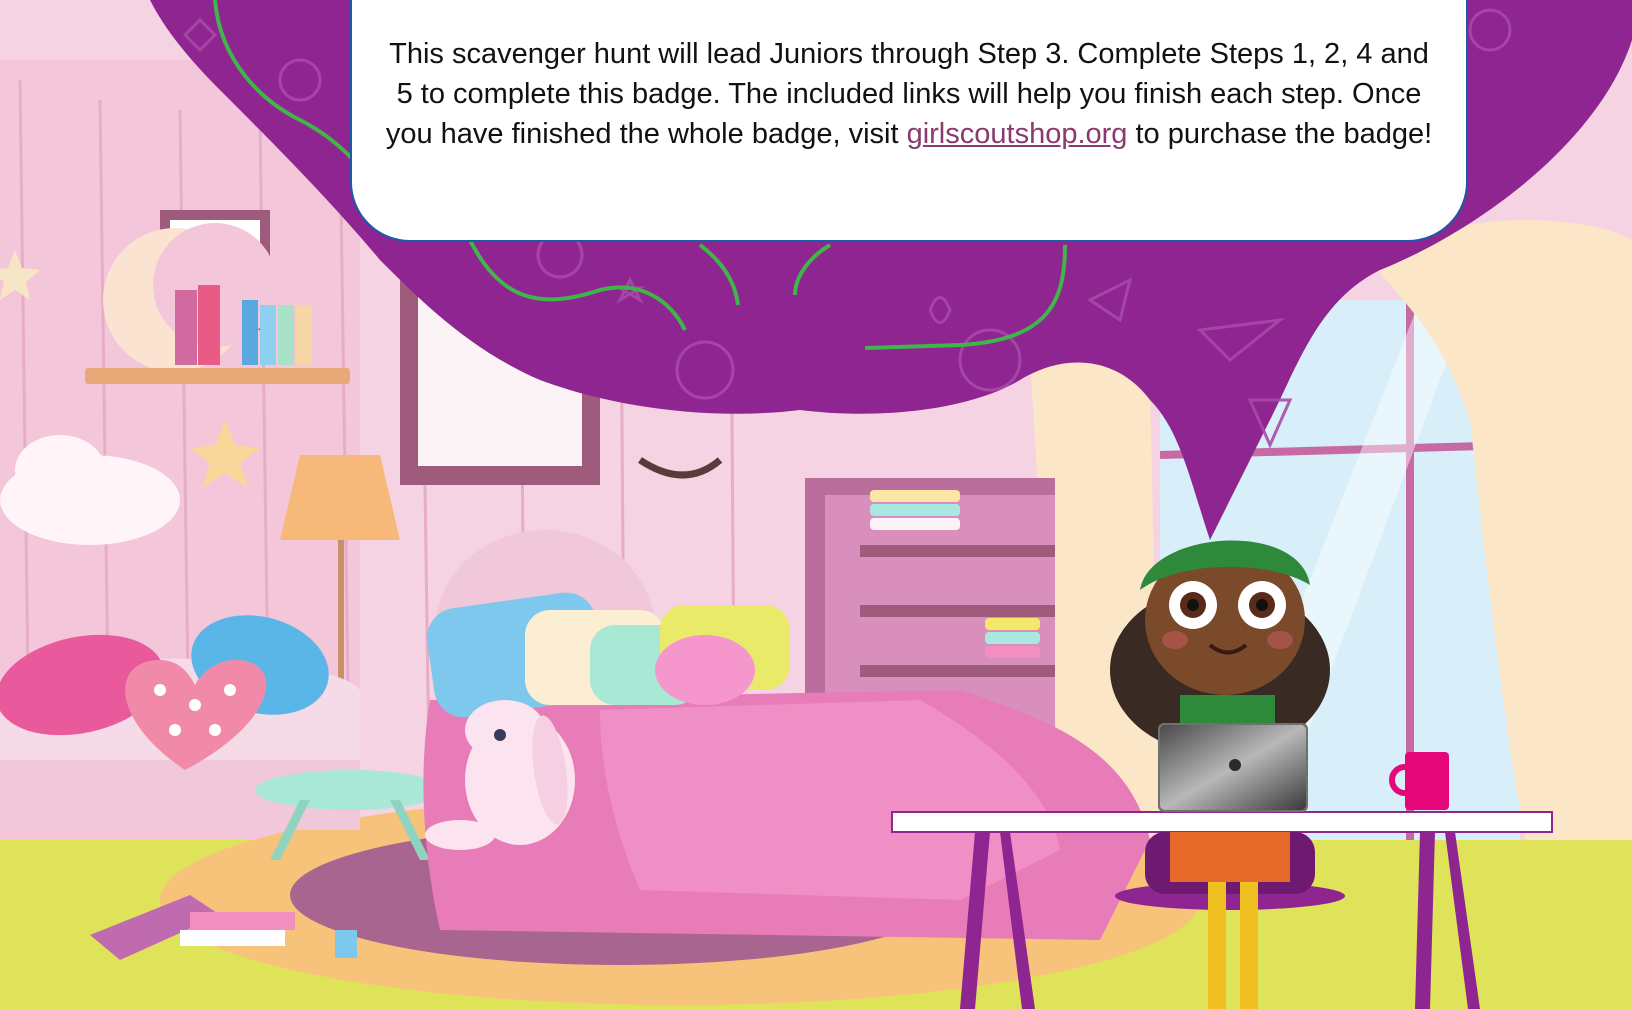  Describe the element at coordinates (1017, 134) in the screenshot. I see `girlscoutshop-link: girlscoutshop.org` at that location.